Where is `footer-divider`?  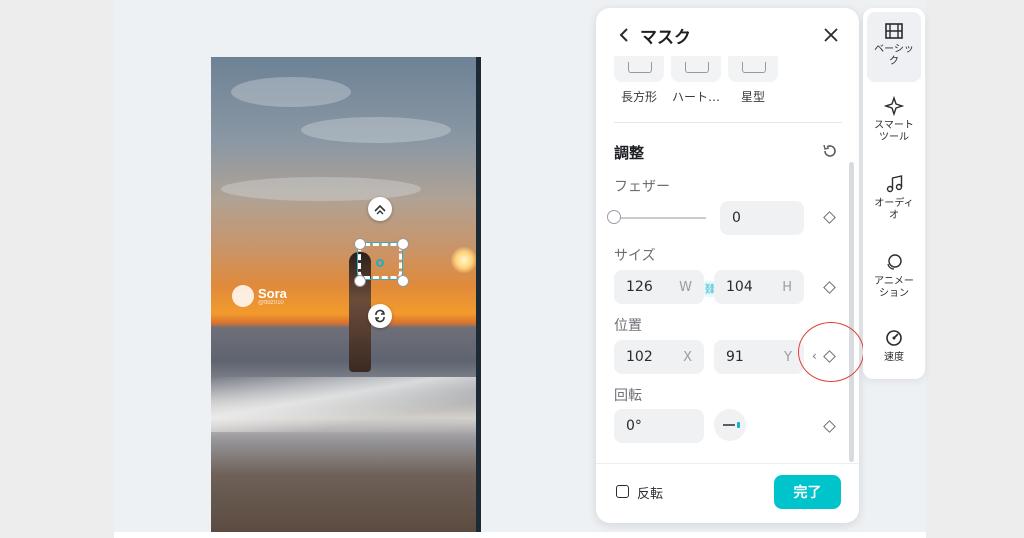
footer-divider is located at coordinates (727, 463).